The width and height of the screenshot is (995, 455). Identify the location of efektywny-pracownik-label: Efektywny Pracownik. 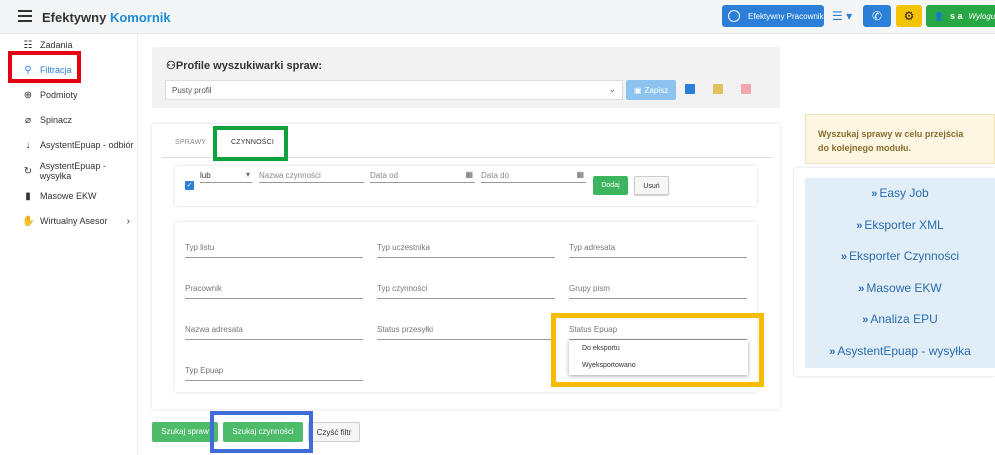
(786, 16).